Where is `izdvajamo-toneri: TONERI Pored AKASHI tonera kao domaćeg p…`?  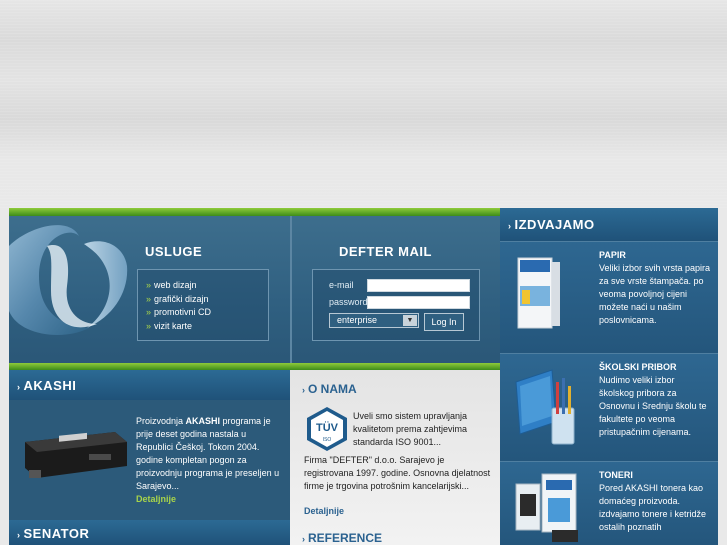 izdvajamo-toneri: TONERI Pored AKASHI tonera kao domaćeg p… is located at coordinates (609, 503).